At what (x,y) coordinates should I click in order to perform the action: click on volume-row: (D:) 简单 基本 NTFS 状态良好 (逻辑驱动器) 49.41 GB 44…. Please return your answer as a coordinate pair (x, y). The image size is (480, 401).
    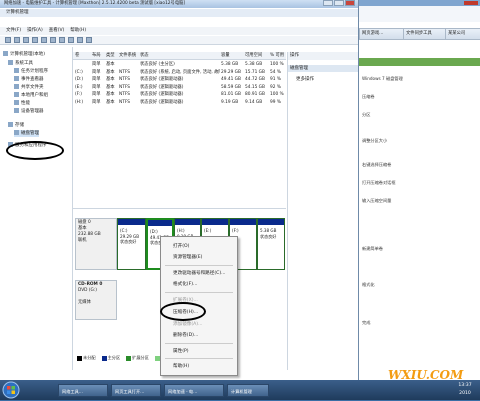
    Looking at the image, I should click on (179, 80).